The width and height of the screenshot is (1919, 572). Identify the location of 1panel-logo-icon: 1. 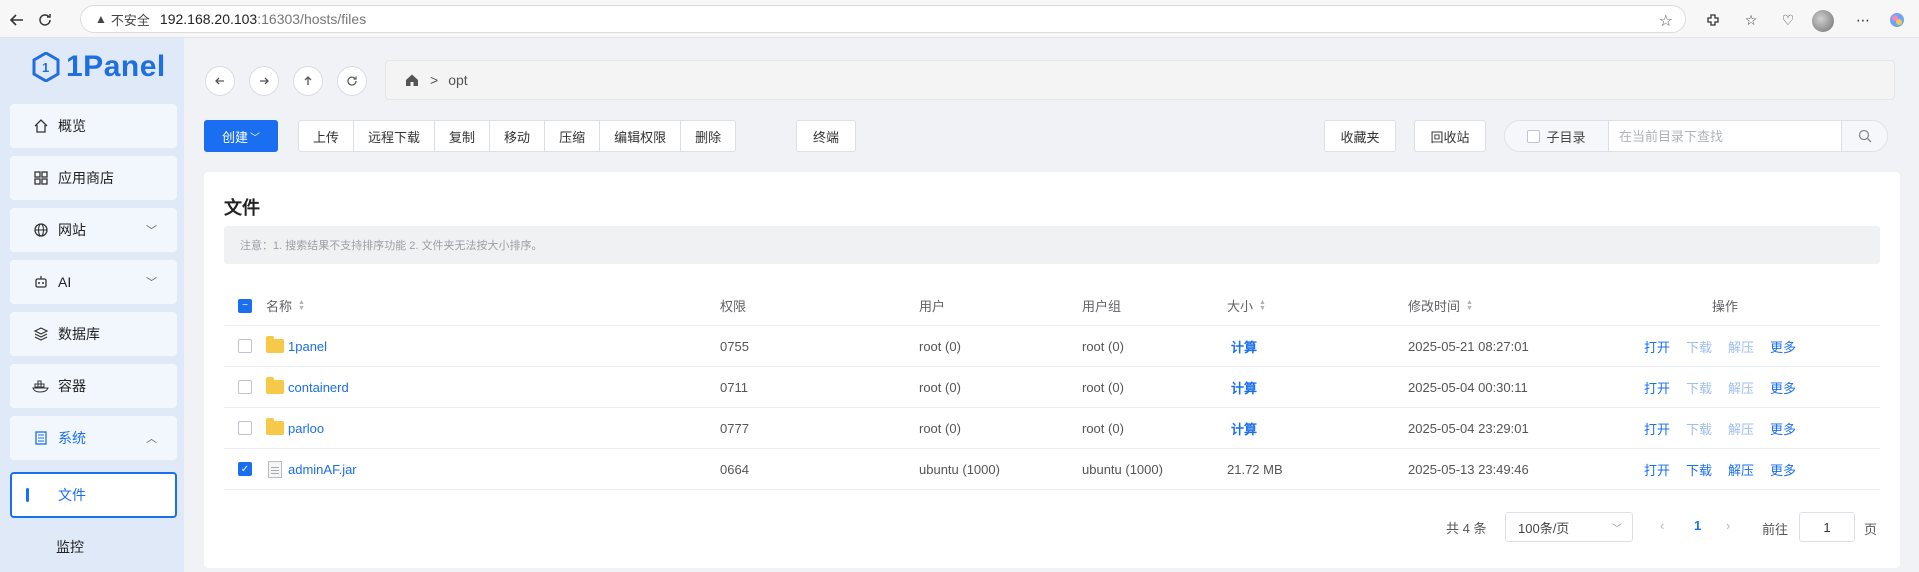
(46, 67).